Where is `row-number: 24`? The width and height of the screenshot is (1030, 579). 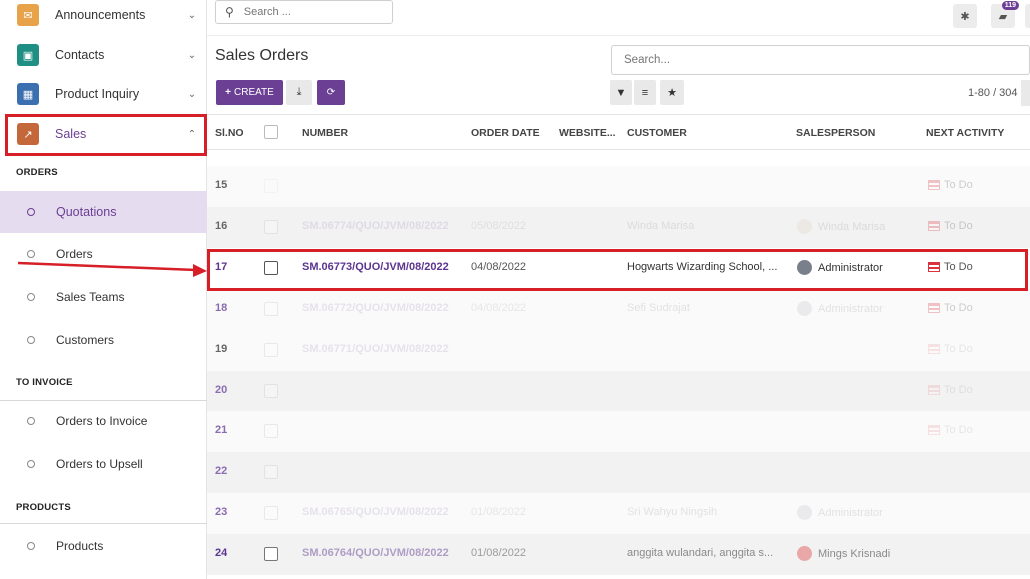
row-number: 24 is located at coordinates (221, 553).